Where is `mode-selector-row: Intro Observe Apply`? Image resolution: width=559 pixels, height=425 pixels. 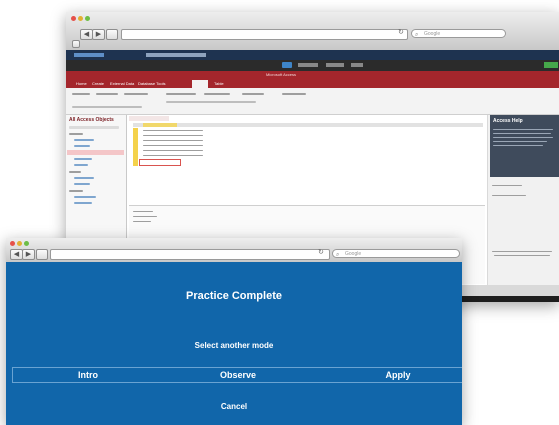
mode-selector-row: Intro Observe Apply is located at coordinates (237, 375).